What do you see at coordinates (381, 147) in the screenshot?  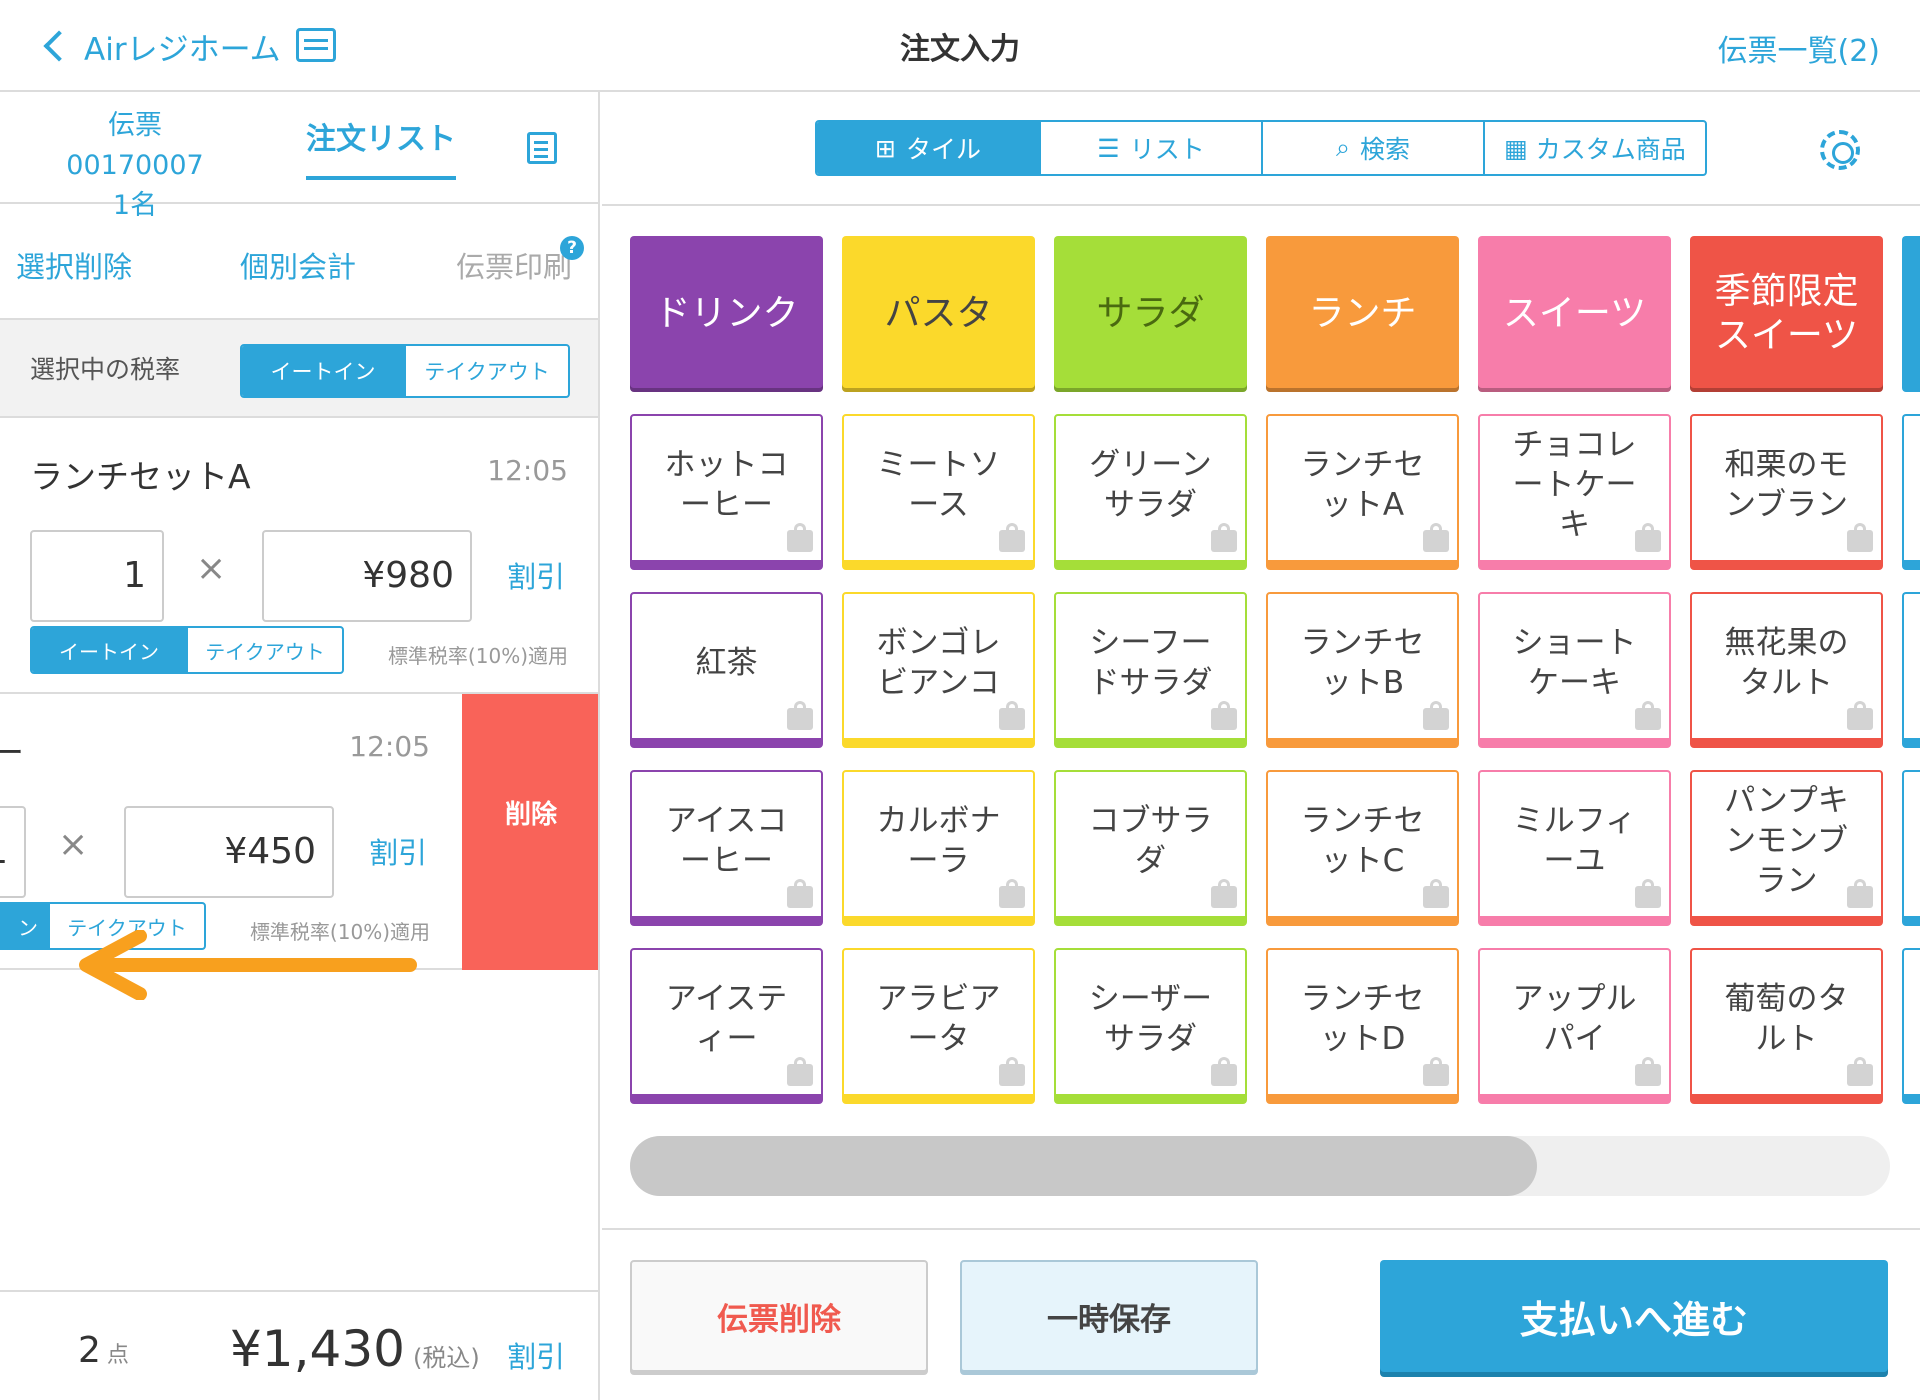 I see `tab-order-list: 注文リスト` at bounding box center [381, 147].